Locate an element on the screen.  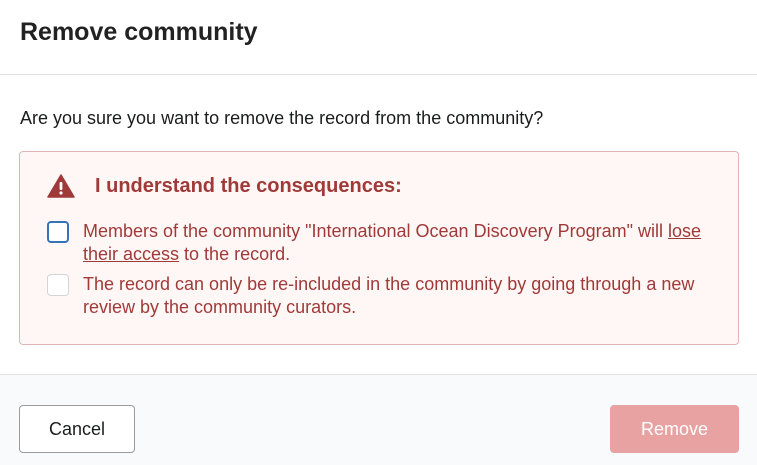
warning-title: I understand the consequences: is located at coordinates (248, 185).